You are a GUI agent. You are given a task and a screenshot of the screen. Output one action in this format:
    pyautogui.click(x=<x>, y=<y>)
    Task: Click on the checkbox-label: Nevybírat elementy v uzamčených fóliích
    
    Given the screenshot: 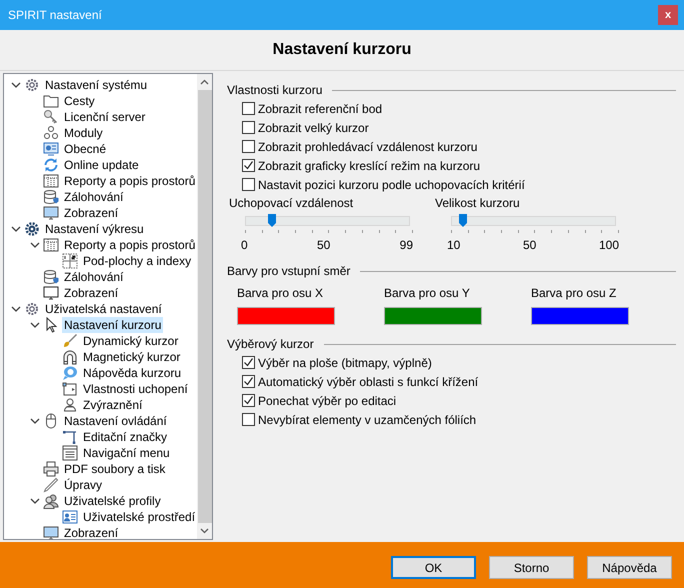 What is the action you would take?
    pyautogui.click(x=367, y=419)
    